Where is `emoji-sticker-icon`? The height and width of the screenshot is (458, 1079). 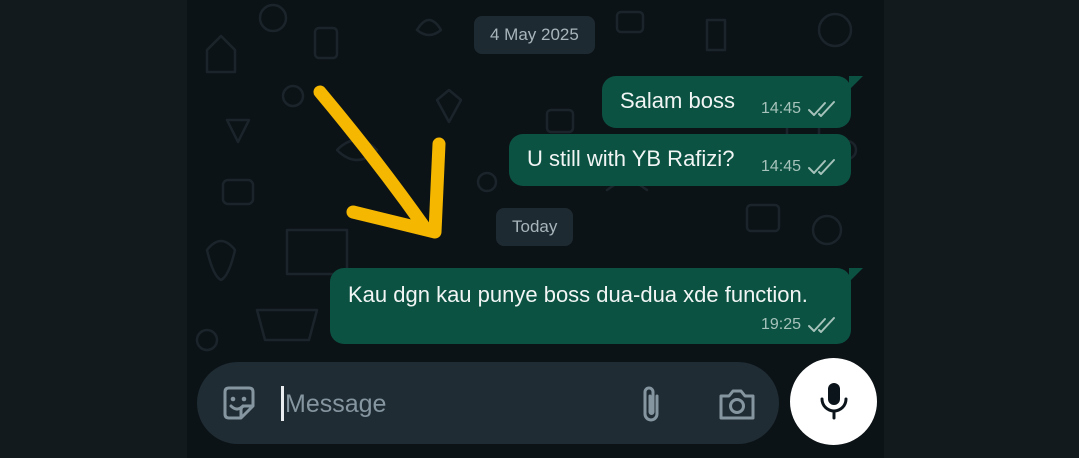 emoji-sticker-icon is located at coordinates (239, 404).